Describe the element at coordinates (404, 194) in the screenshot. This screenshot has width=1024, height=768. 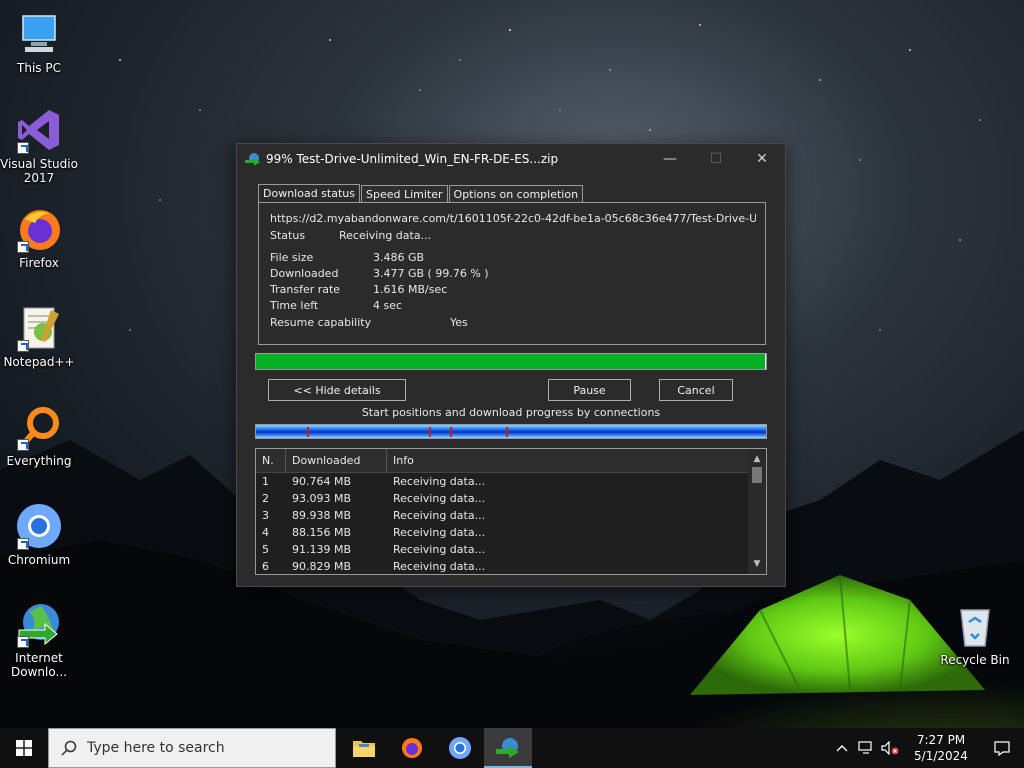
I see `tab-speed-limiter: Speed Limiter` at that location.